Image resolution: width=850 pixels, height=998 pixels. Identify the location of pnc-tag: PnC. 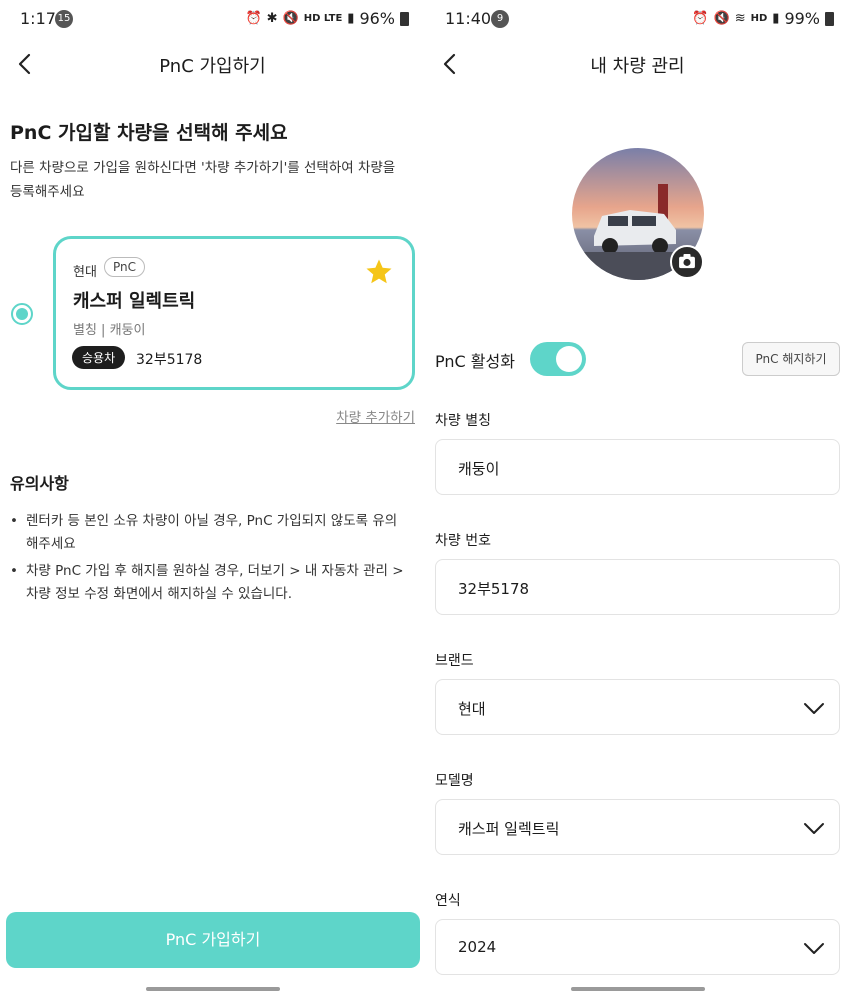
(125, 267).